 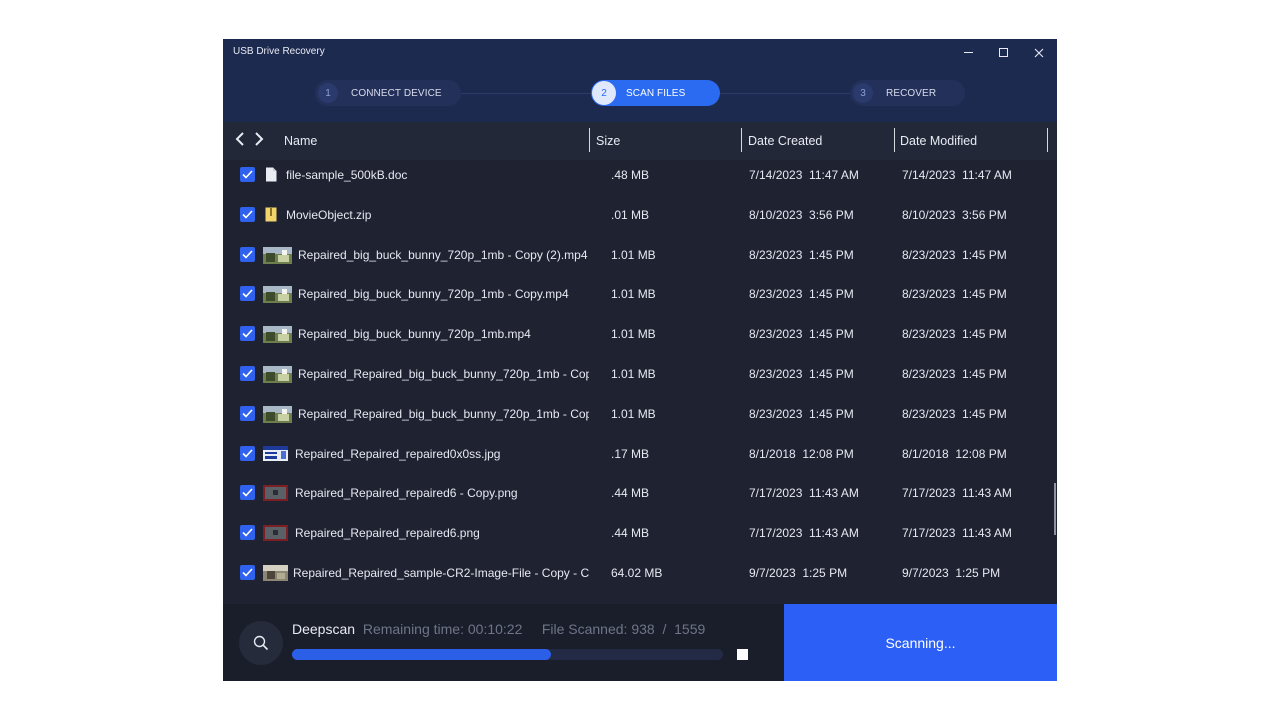 What do you see at coordinates (938, 141) in the screenshot?
I see `column-date-modified: Date Modified` at bounding box center [938, 141].